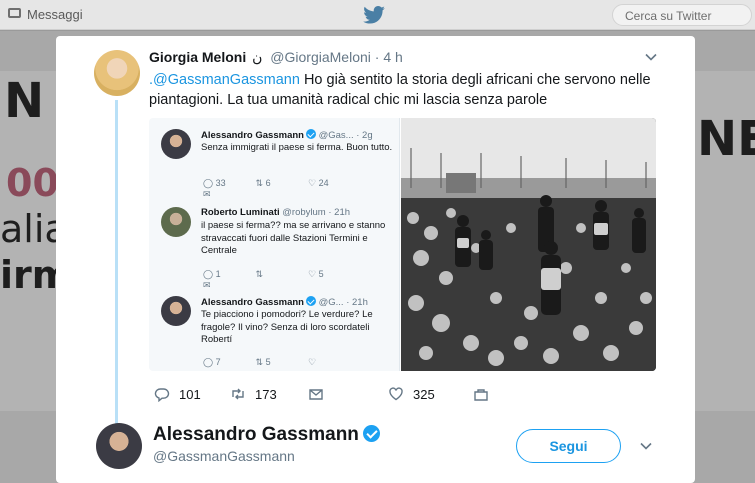 This screenshot has height=483, width=755. What do you see at coordinates (411, 394) in the screenshot?
I see `like-button: 325` at bounding box center [411, 394].